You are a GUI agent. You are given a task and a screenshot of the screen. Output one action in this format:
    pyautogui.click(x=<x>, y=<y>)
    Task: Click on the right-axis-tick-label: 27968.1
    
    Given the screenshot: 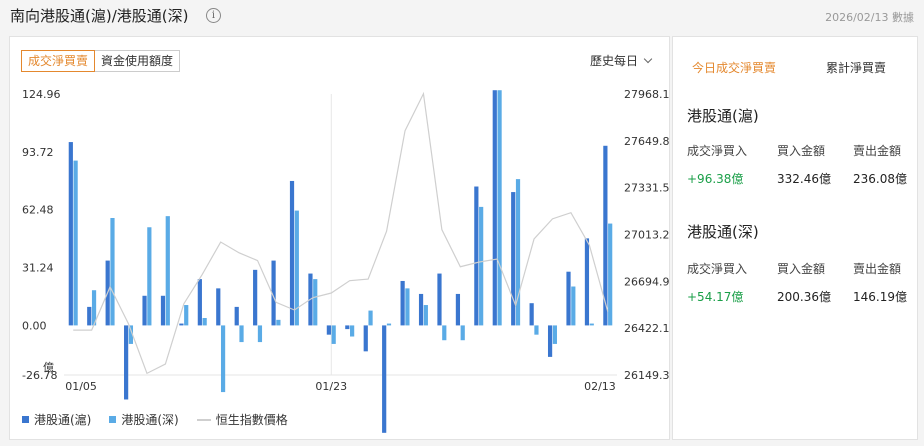 What is the action you would take?
    pyautogui.click(x=647, y=94)
    